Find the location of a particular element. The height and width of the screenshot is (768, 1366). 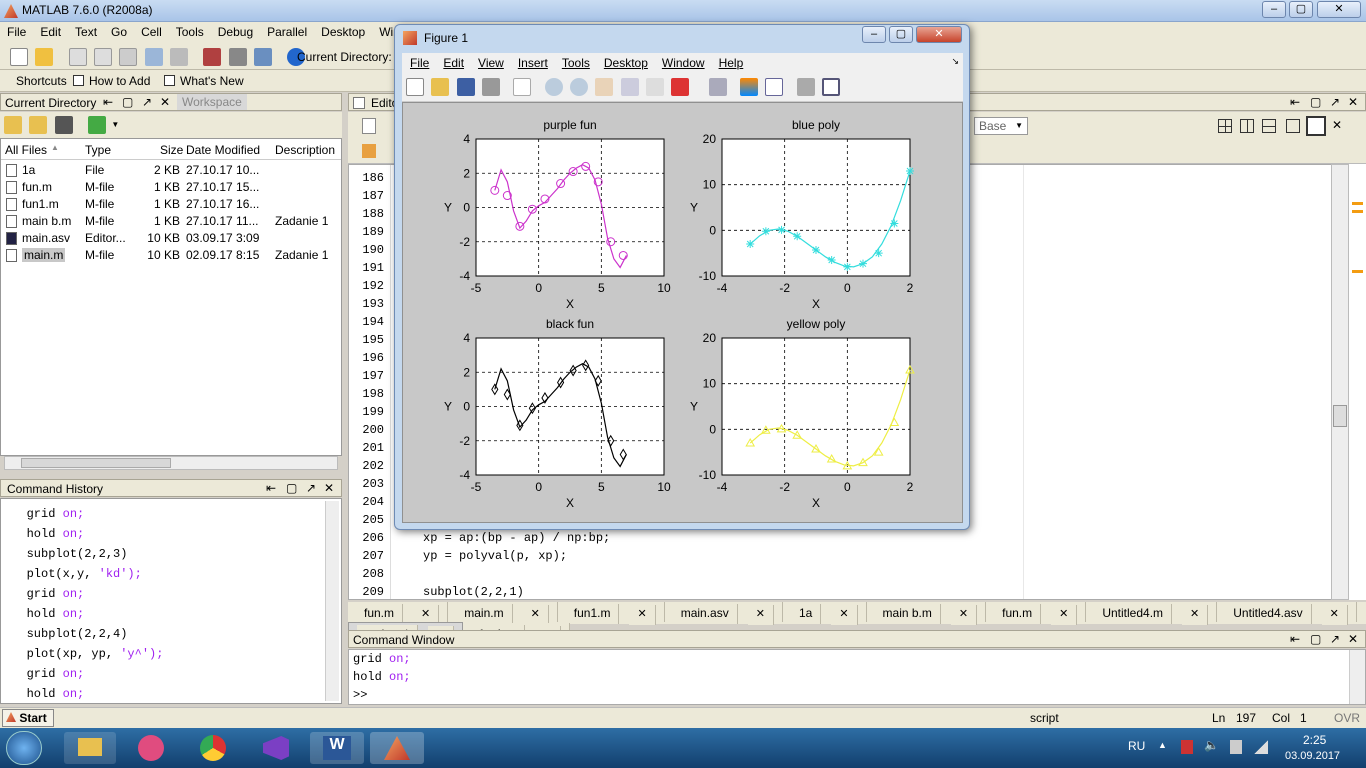

how-to-add-link: How to Add is located at coordinates (119, 81).